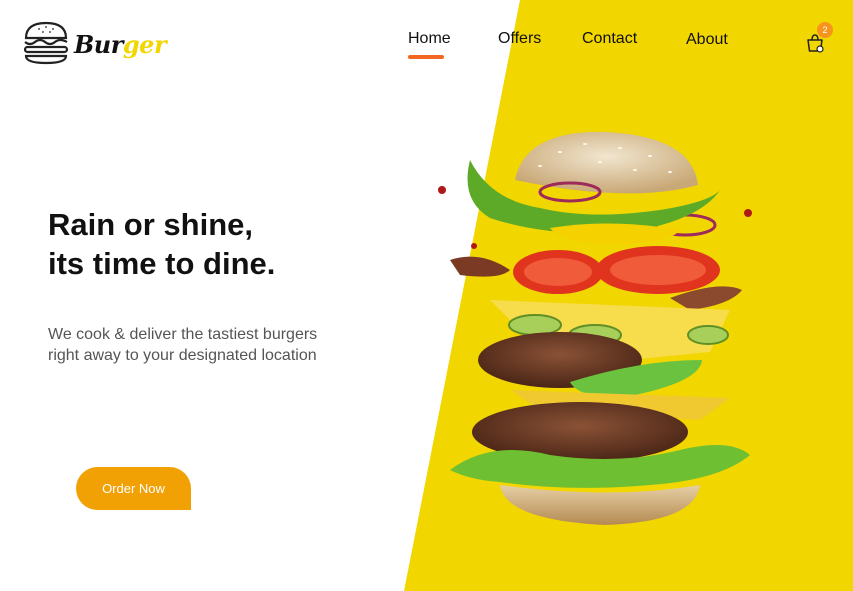 The height and width of the screenshot is (591, 853). I want to click on cart-button: 2, so click(818, 38).